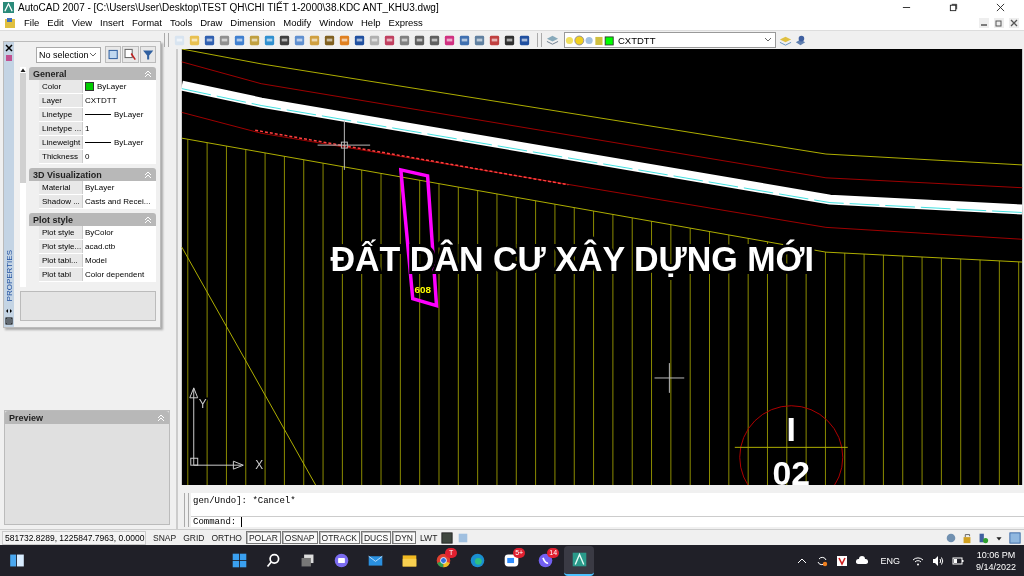  I want to click on menu-icon, so click(9, 321).